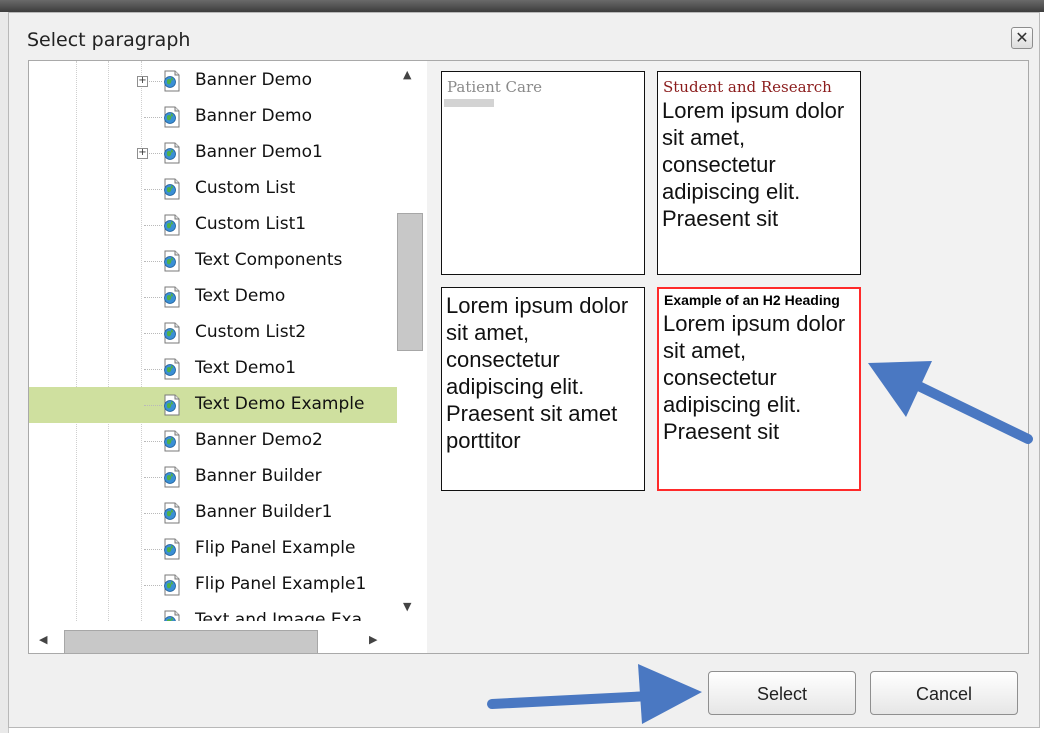  I want to click on tree-item-label: Text Demo Example, so click(280, 404).